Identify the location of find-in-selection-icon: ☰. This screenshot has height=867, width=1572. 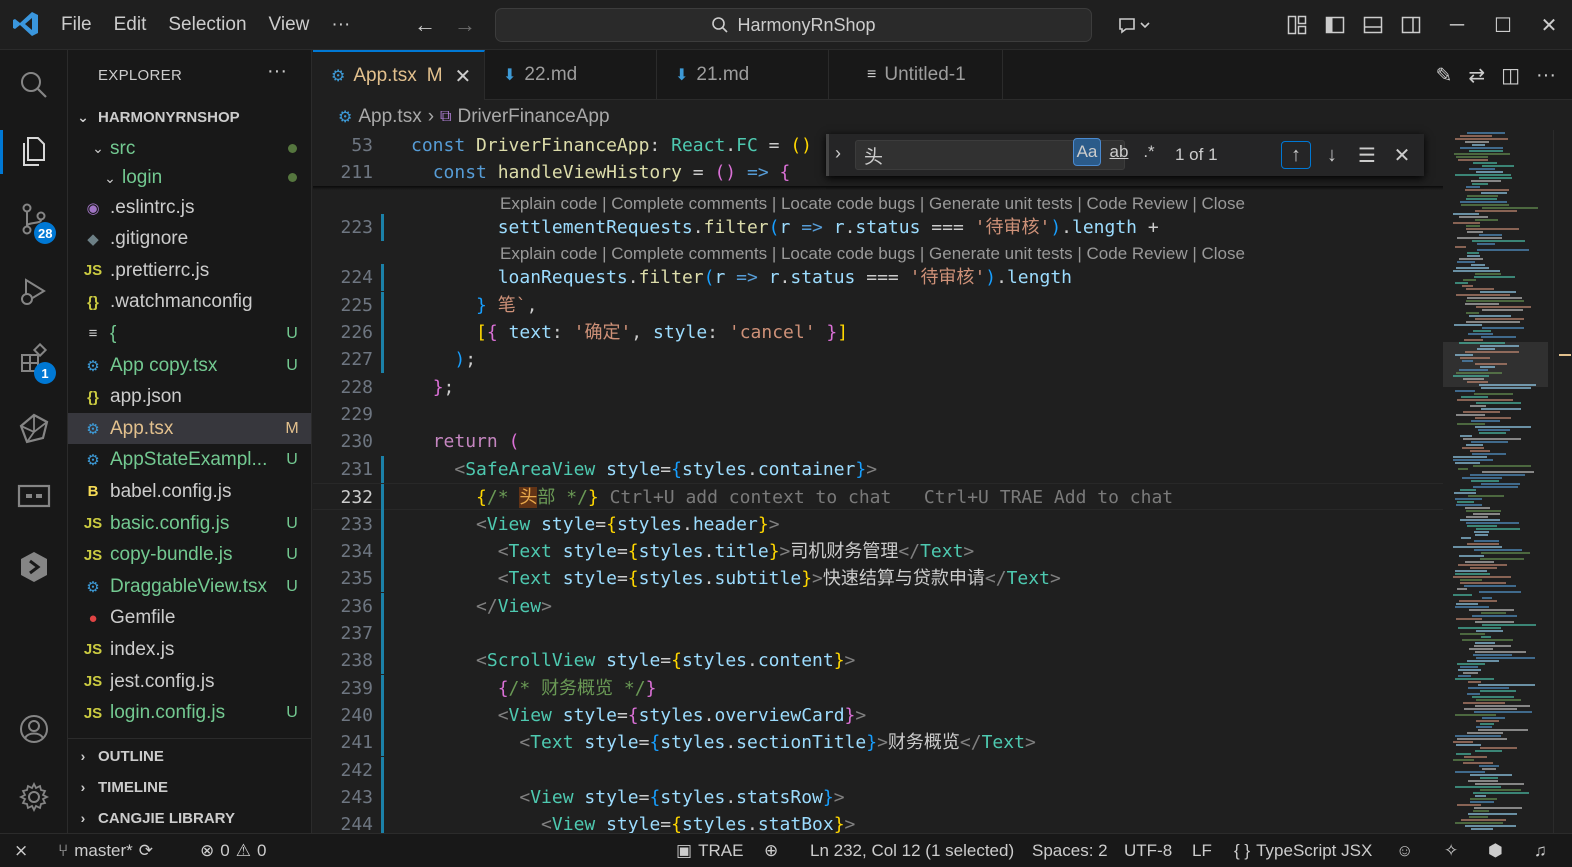
(1367, 155).